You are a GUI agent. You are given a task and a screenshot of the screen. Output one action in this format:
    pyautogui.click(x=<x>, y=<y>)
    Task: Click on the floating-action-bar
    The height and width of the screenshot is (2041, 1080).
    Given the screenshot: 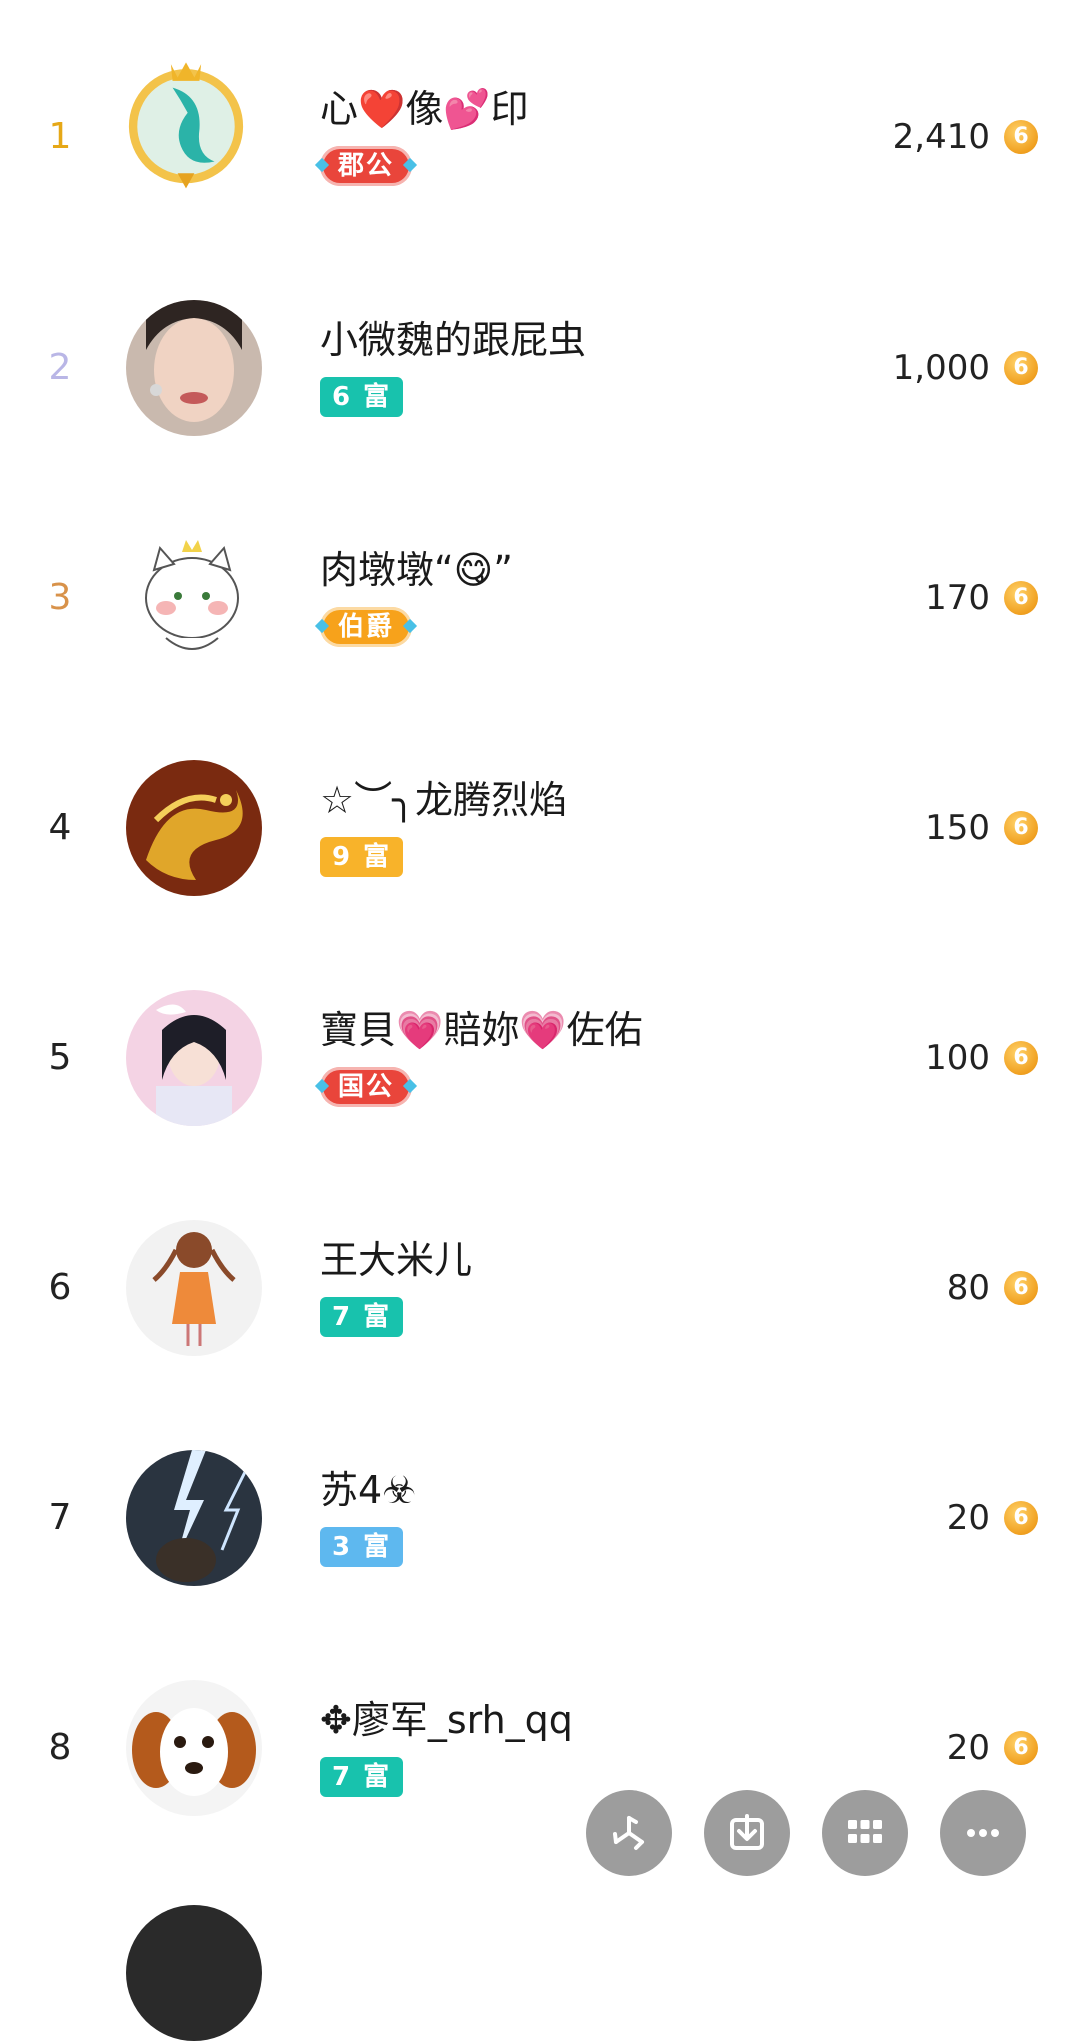 What is the action you would take?
    pyautogui.click(x=806, y=1833)
    